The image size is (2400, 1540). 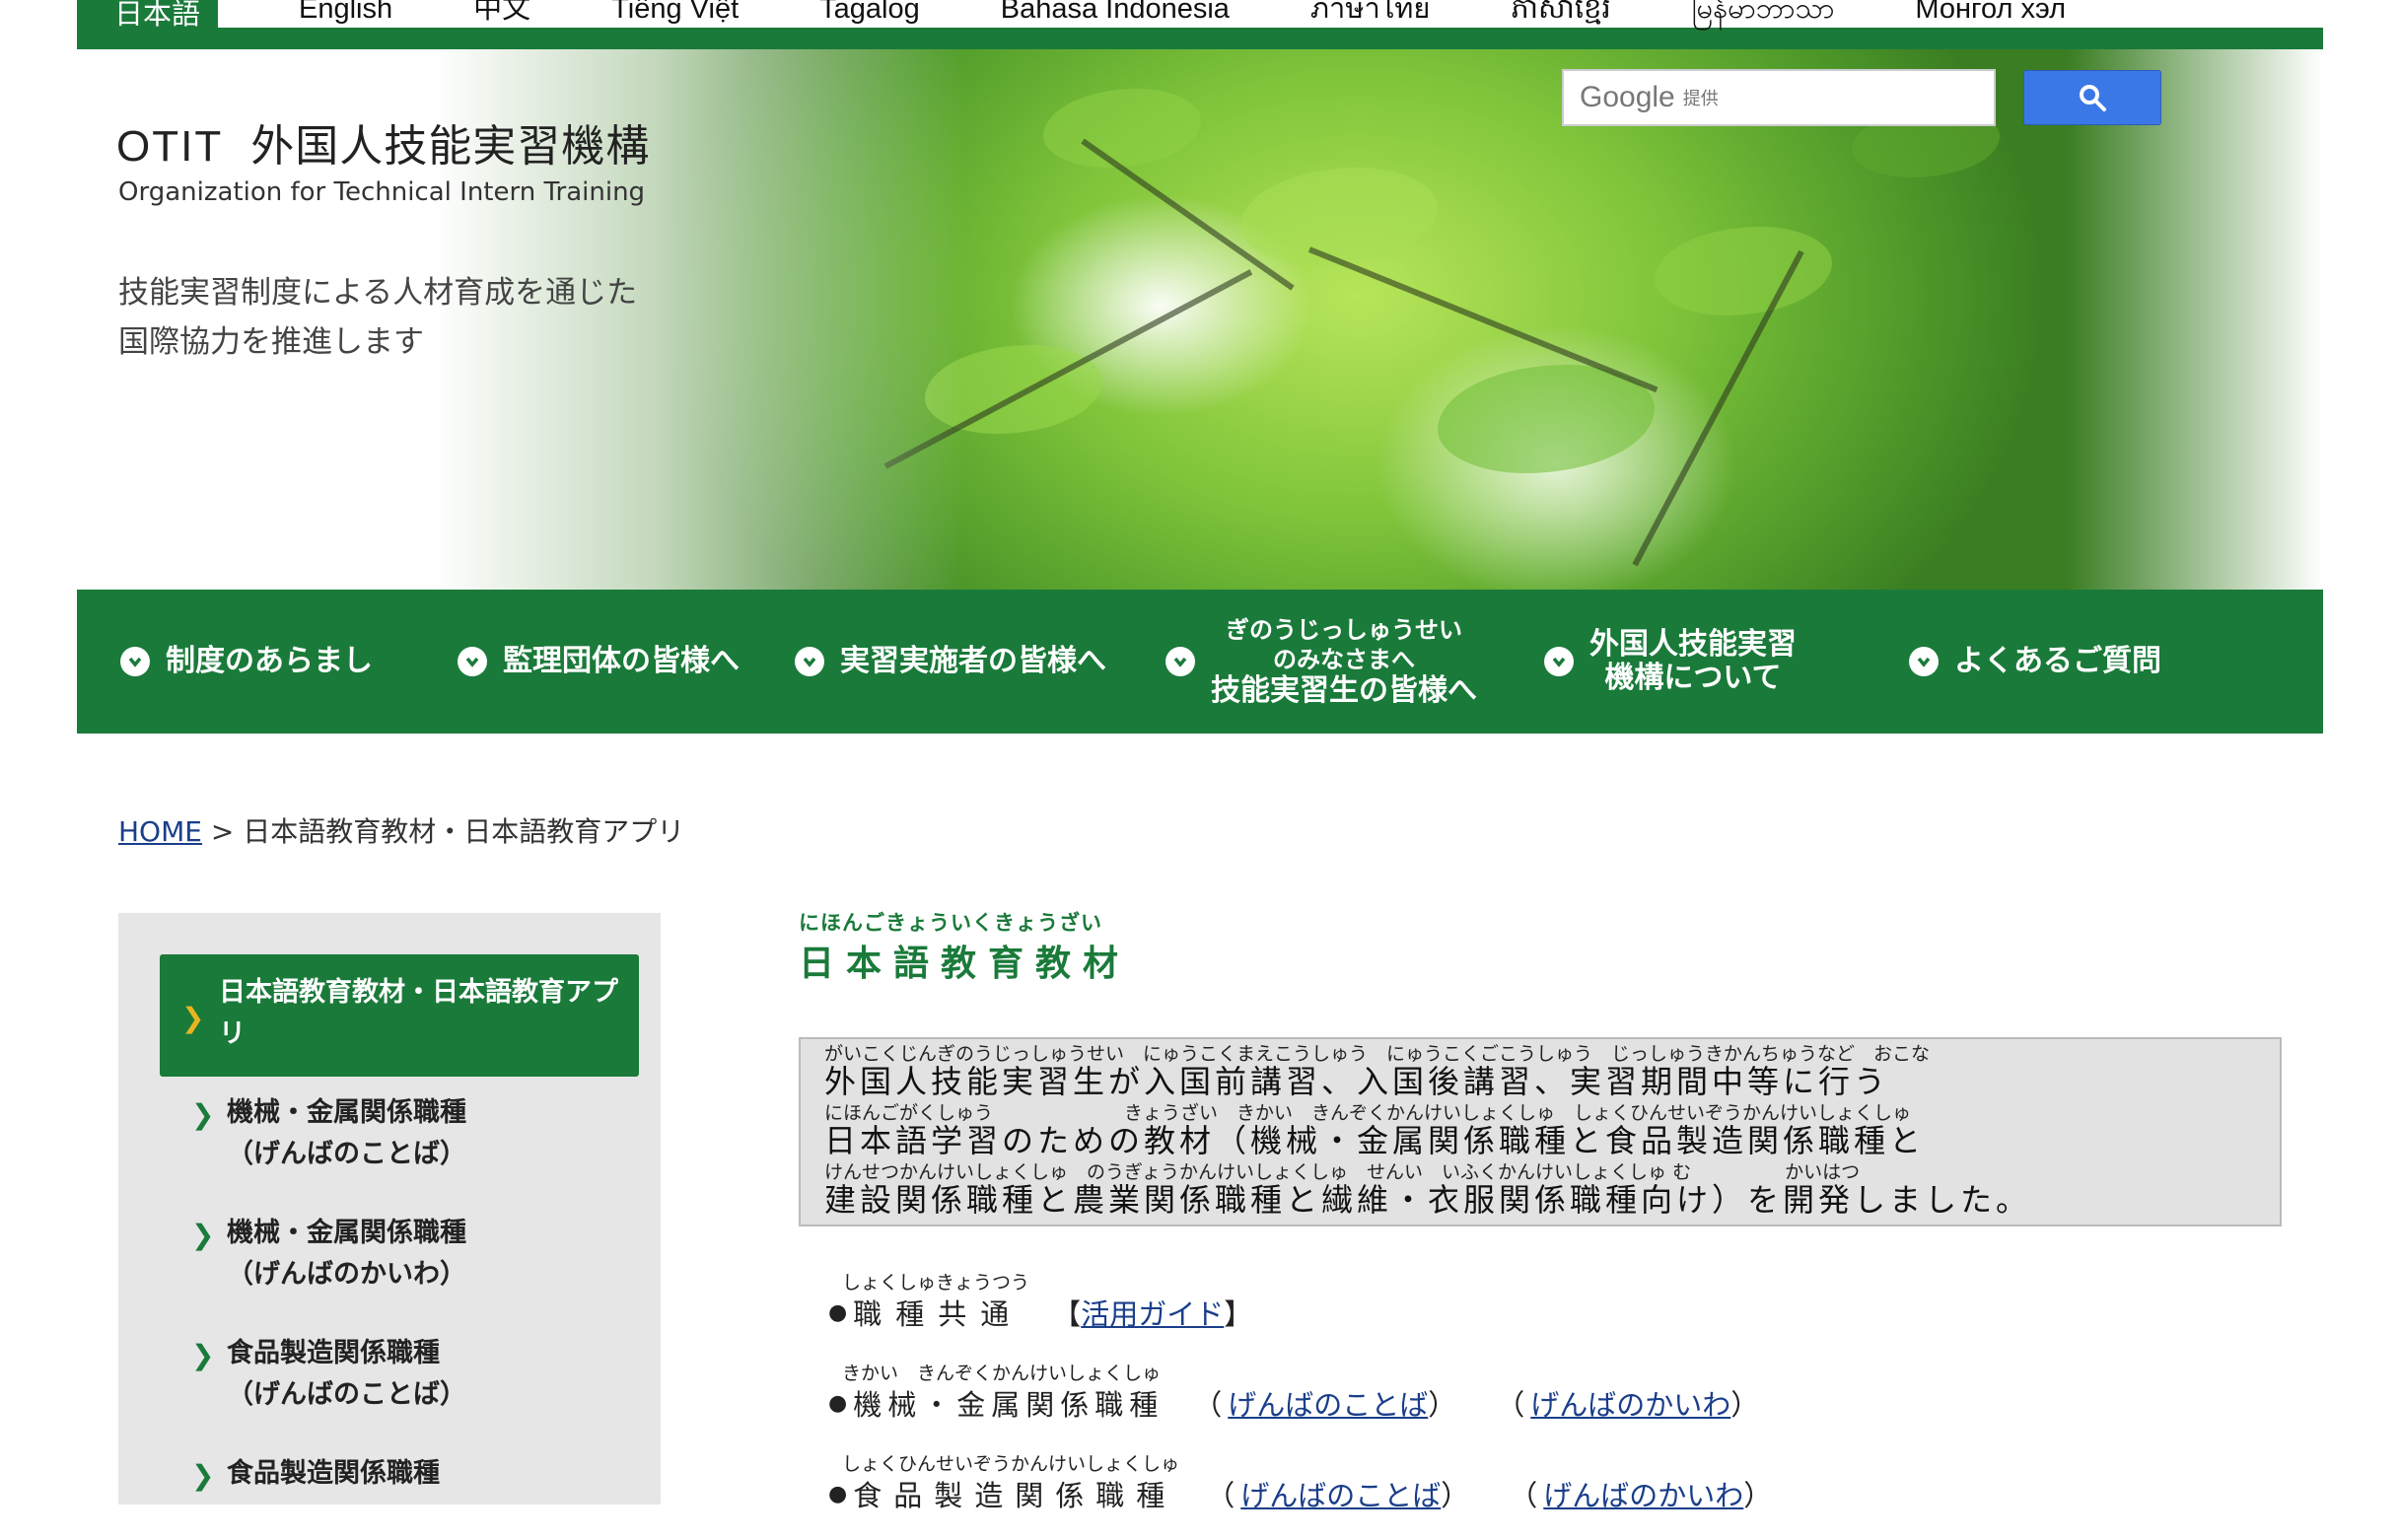 What do you see at coordinates (675, 12) in the screenshot?
I see `lang-vietnamese: Tiếng Việt` at bounding box center [675, 12].